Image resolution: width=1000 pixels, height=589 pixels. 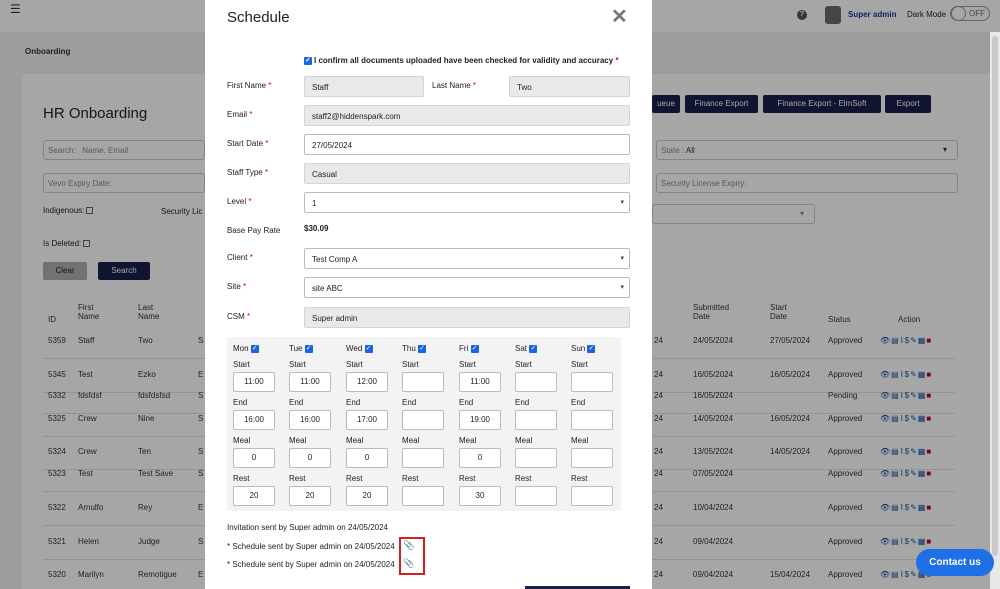 I want to click on site-select: site ABC ▾, so click(x=467, y=287).